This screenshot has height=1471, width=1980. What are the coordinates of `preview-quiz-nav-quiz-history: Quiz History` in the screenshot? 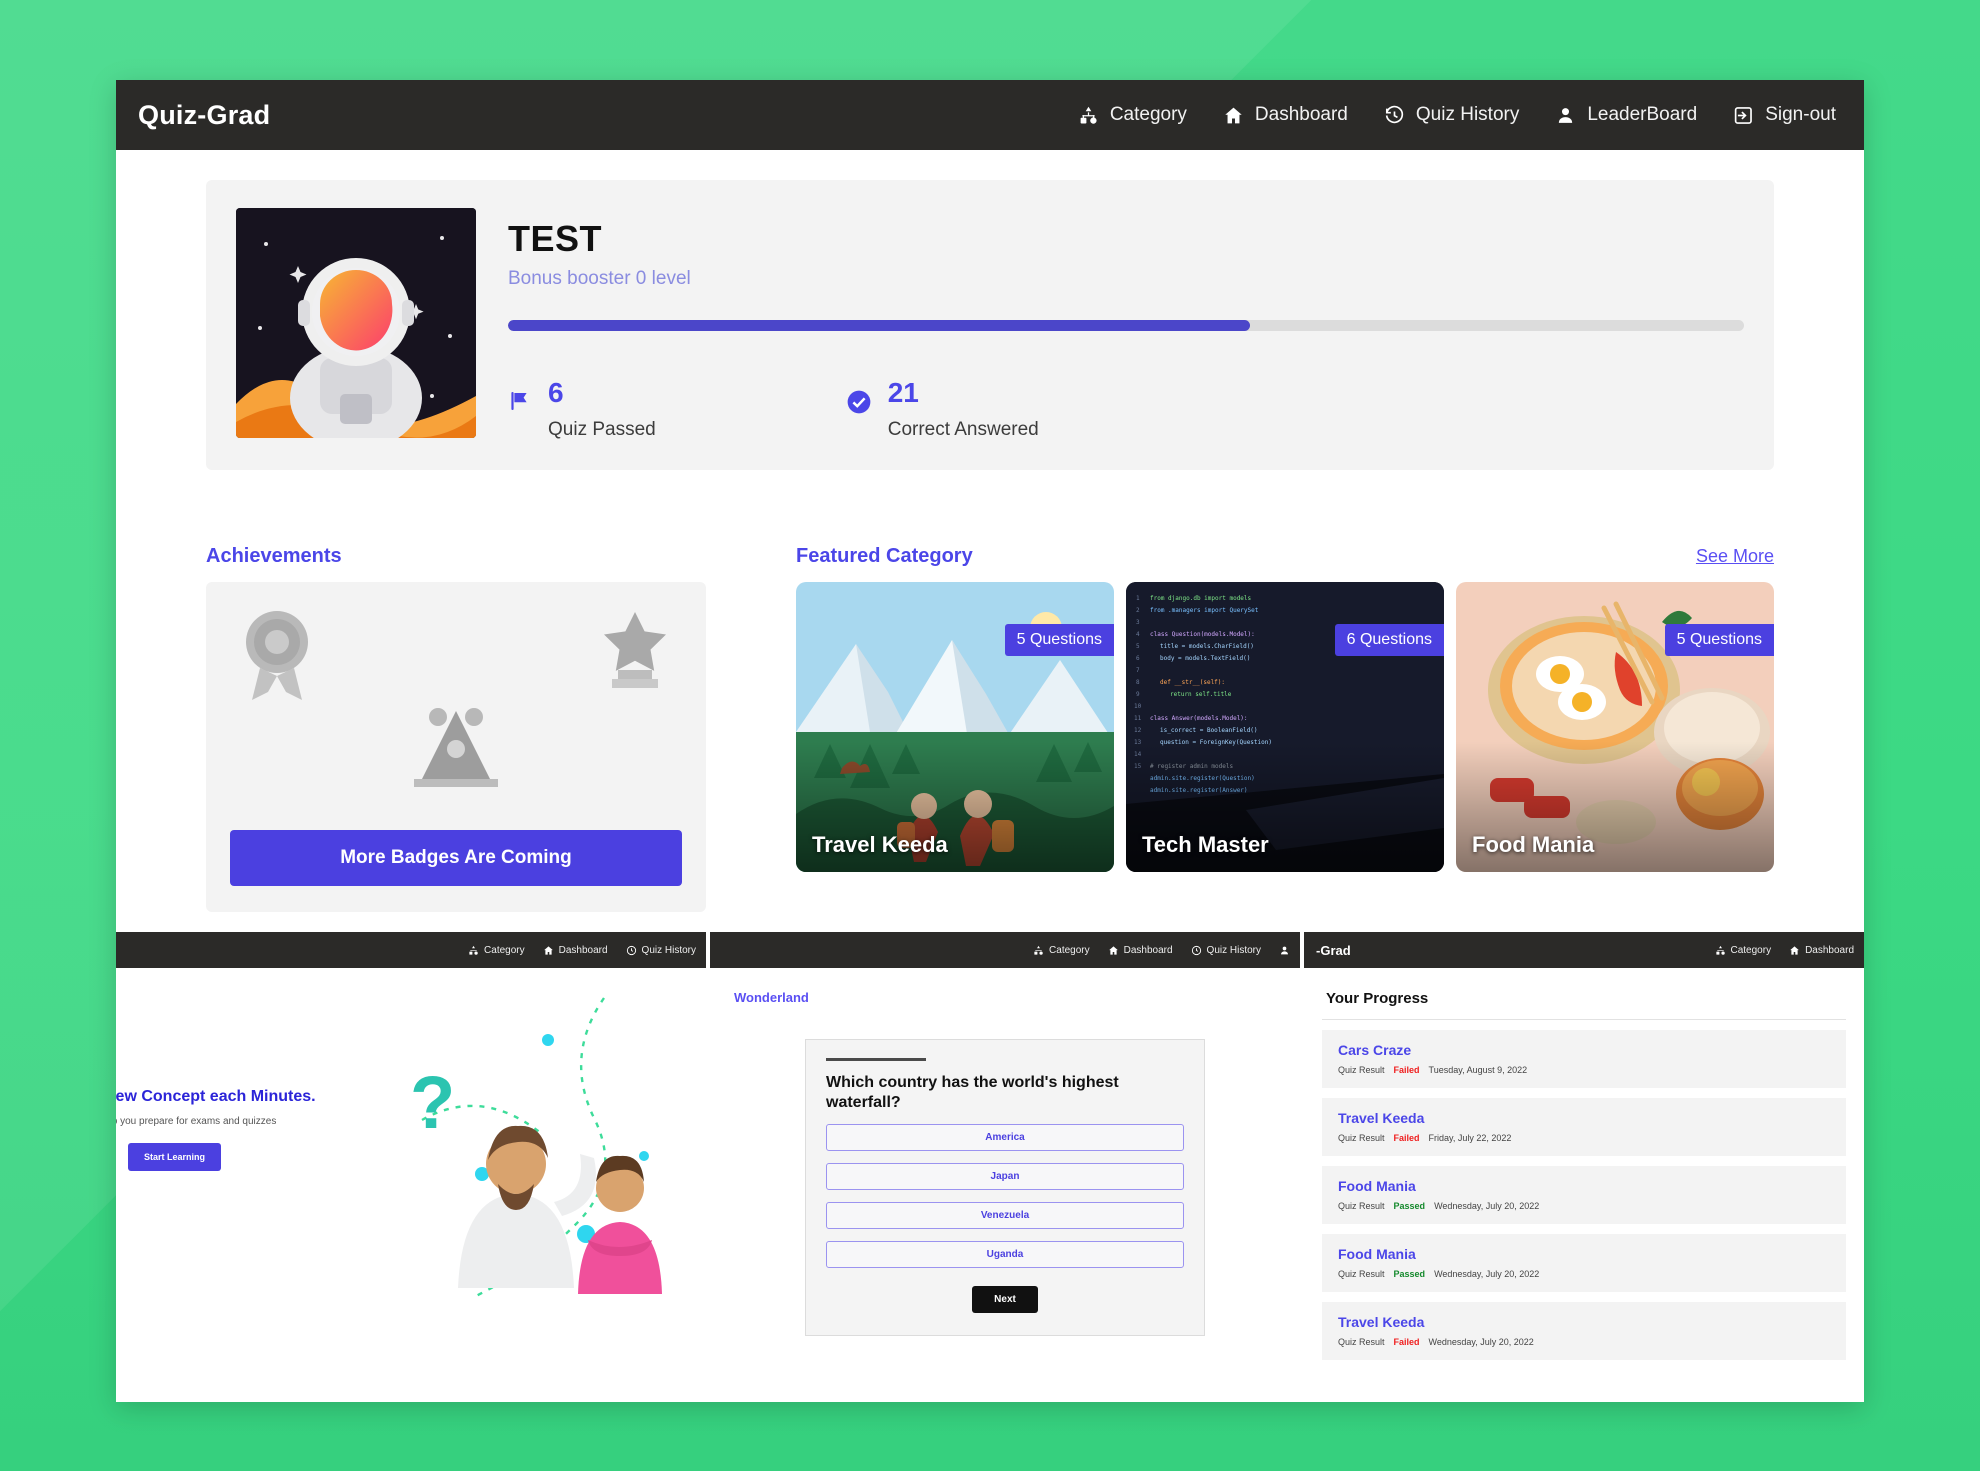 It's located at (1226, 950).